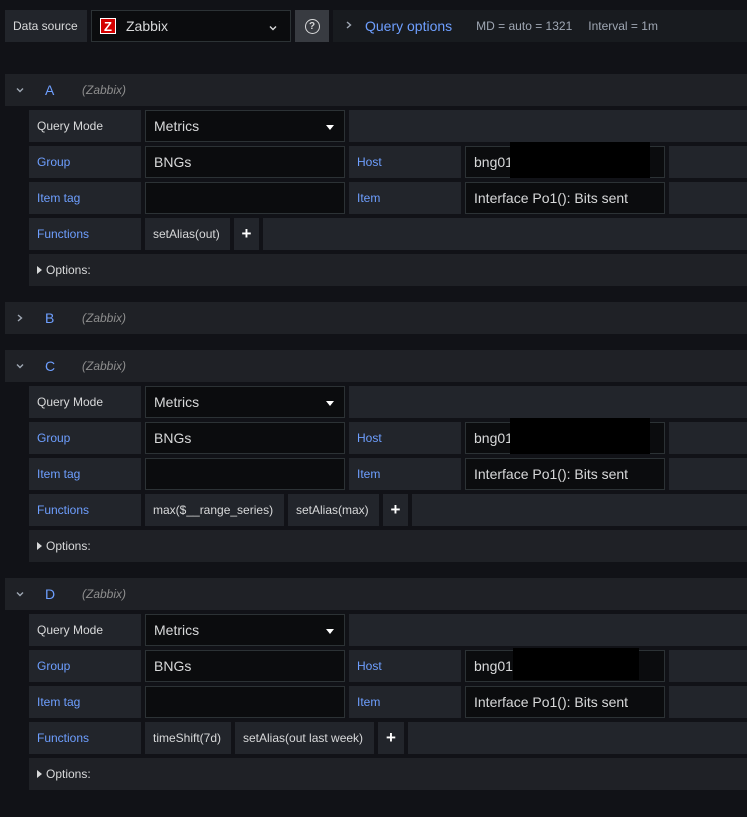 The height and width of the screenshot is (817, 747). Describe the element at coordinates (108, 26) in the screenshot. I see `zabbix-logo-icon: Z` at that location.